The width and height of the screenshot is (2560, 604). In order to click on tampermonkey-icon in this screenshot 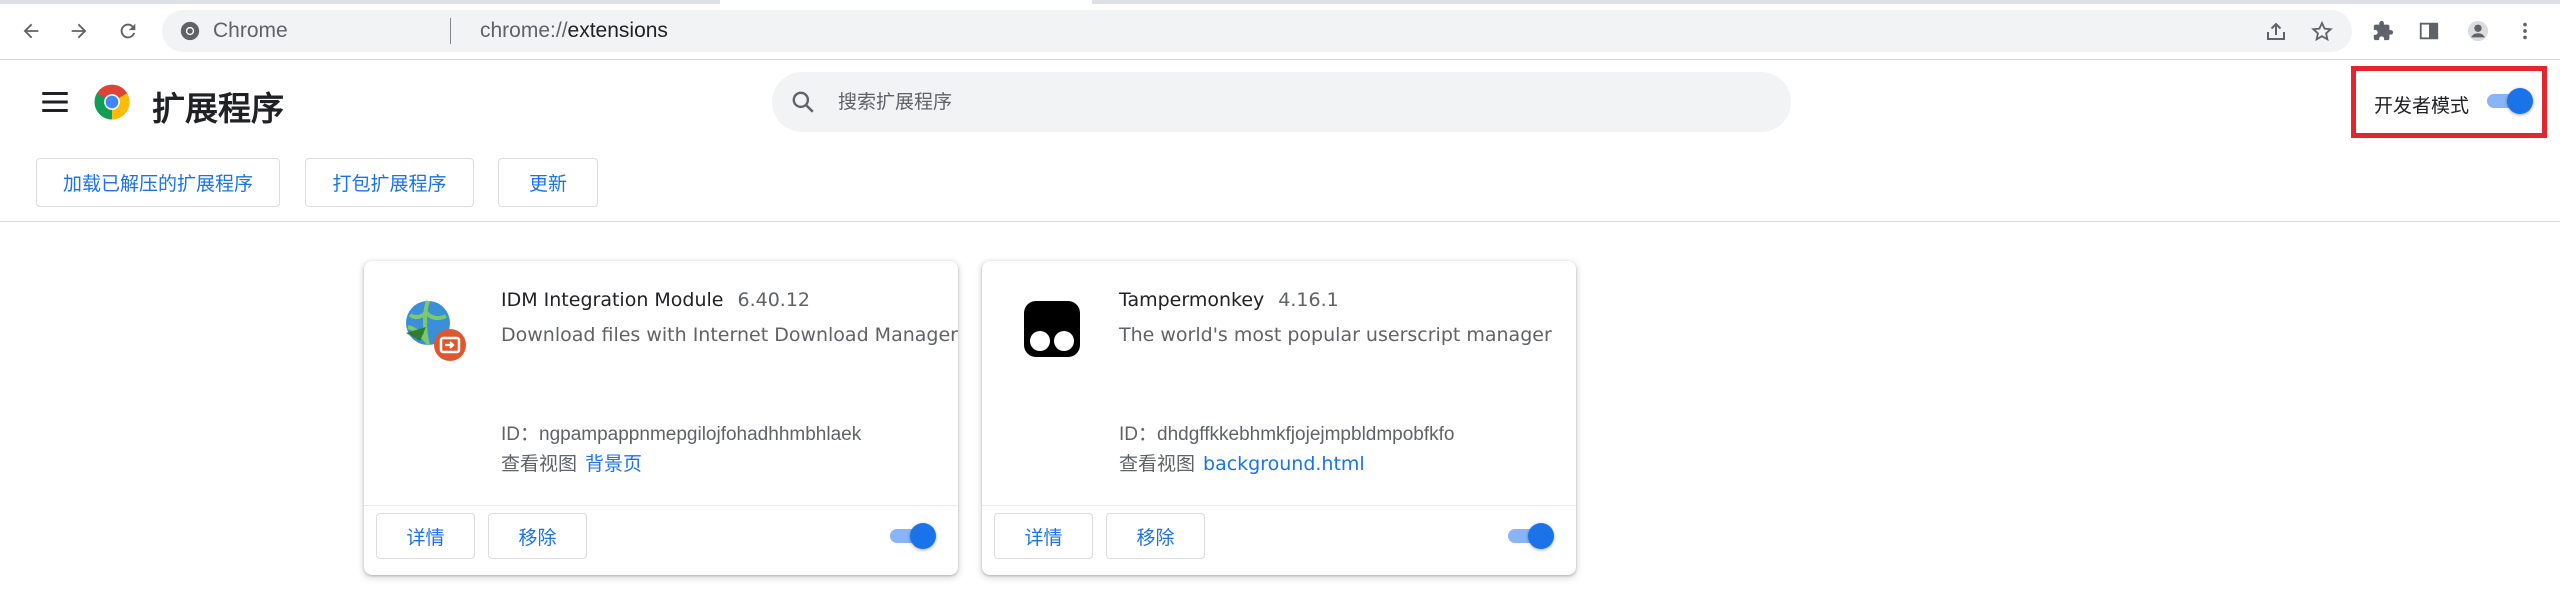, I will do `click(1052, 329)`.